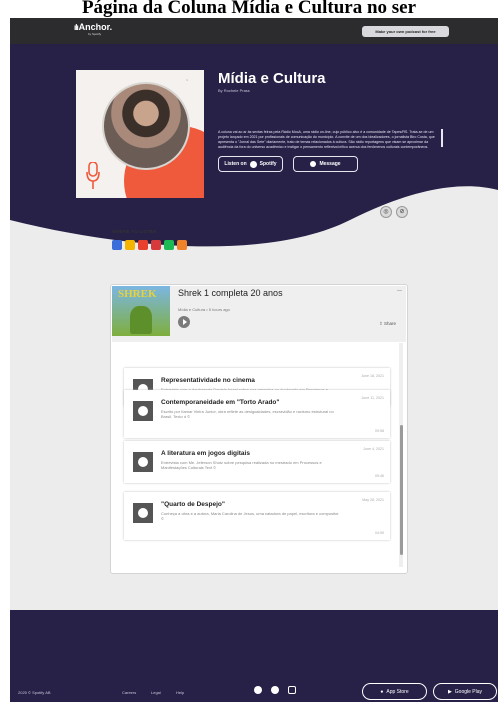 This screenshot has width=498, height=702. Describe the element at coordinates (146, 126) in the screenshot. I see `author-photo` at that location.